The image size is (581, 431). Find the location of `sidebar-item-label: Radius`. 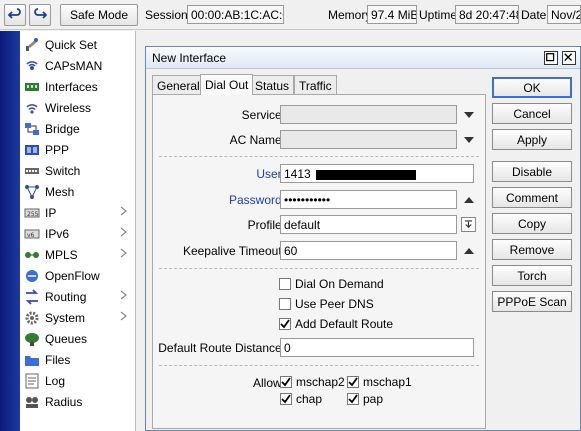

sidebar-item-label: Radius is located at coordinates (64, 401).